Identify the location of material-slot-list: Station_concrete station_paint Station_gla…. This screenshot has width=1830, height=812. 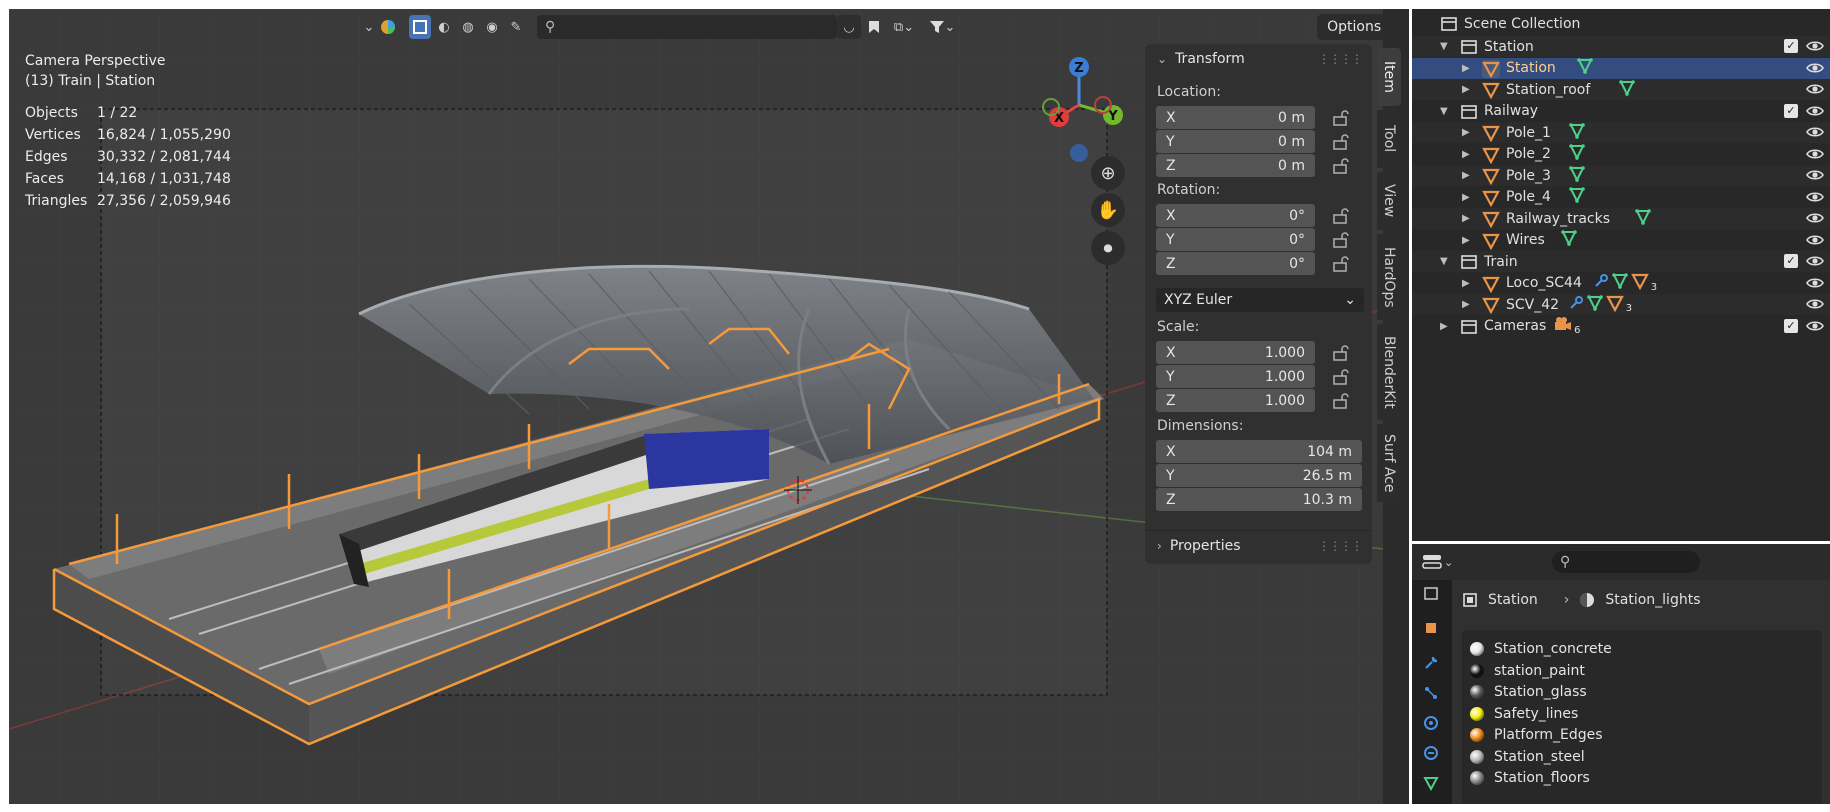
(1642, 717).